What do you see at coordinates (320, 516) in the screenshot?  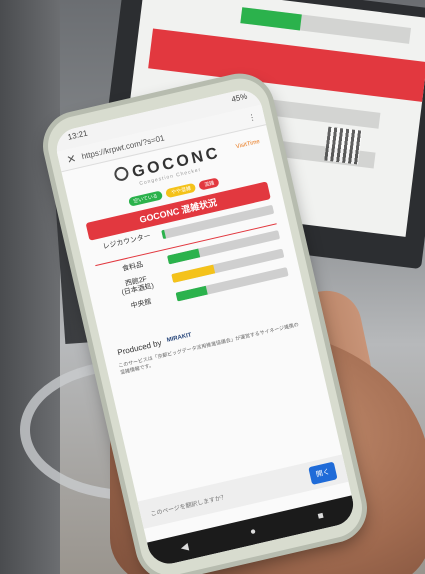 I see `recents-icon: ■` at bounding box center [320, 516].